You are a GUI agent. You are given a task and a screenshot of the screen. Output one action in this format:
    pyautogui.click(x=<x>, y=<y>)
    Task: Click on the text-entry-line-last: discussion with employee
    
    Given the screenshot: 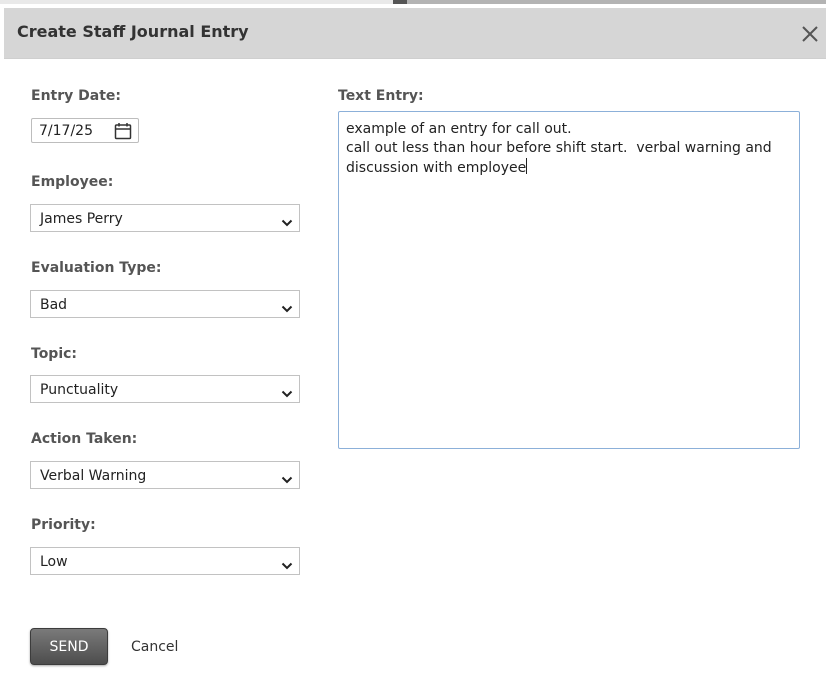 What is the action you would take?
    pyautogui.click(x=569, y=168)
    